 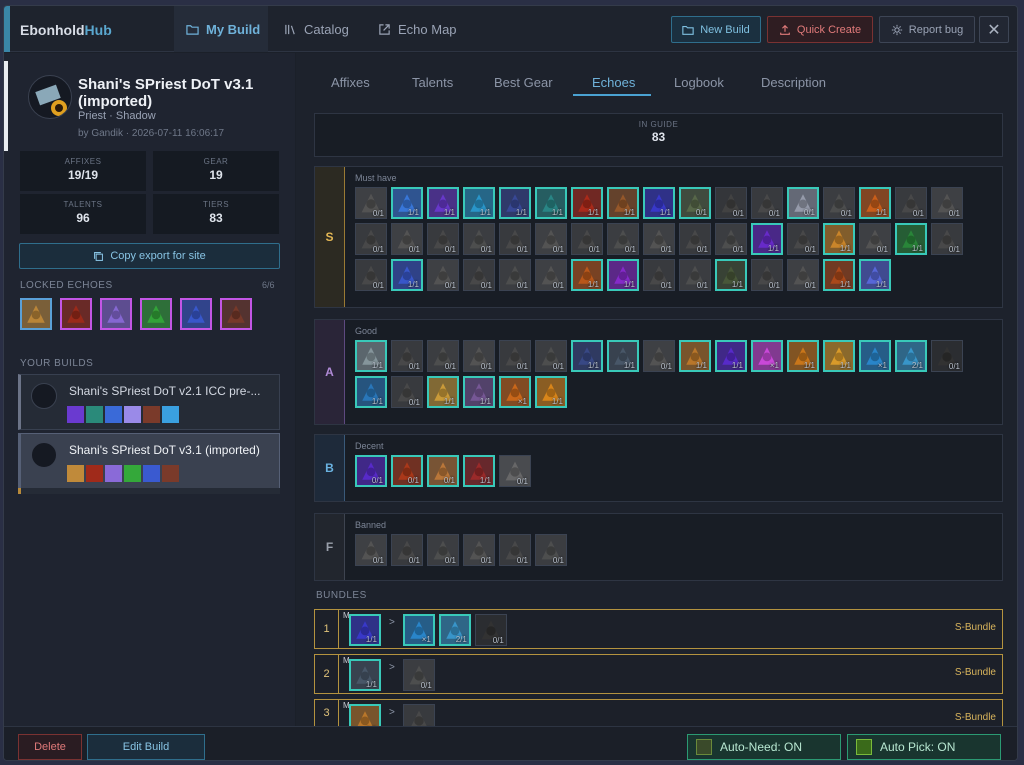 I want to click on tab-description: Description, so click(x=793, y=82).